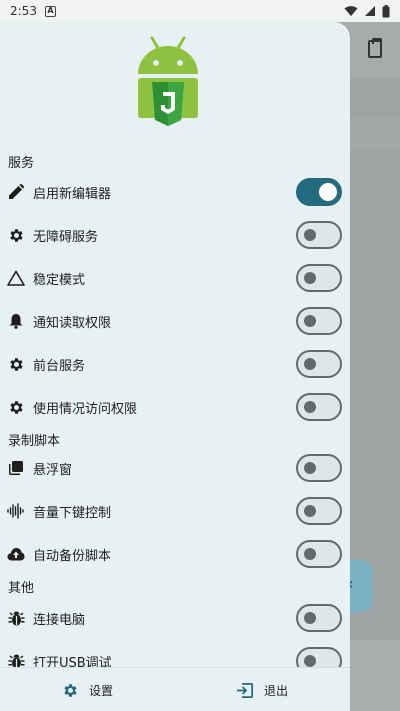 The width and height of the screenshot is (400, 711). What do you see at coordinates (21, 588) in the screenshot?
I see `section-header-other: 其他` at bounding box center [21, 588].